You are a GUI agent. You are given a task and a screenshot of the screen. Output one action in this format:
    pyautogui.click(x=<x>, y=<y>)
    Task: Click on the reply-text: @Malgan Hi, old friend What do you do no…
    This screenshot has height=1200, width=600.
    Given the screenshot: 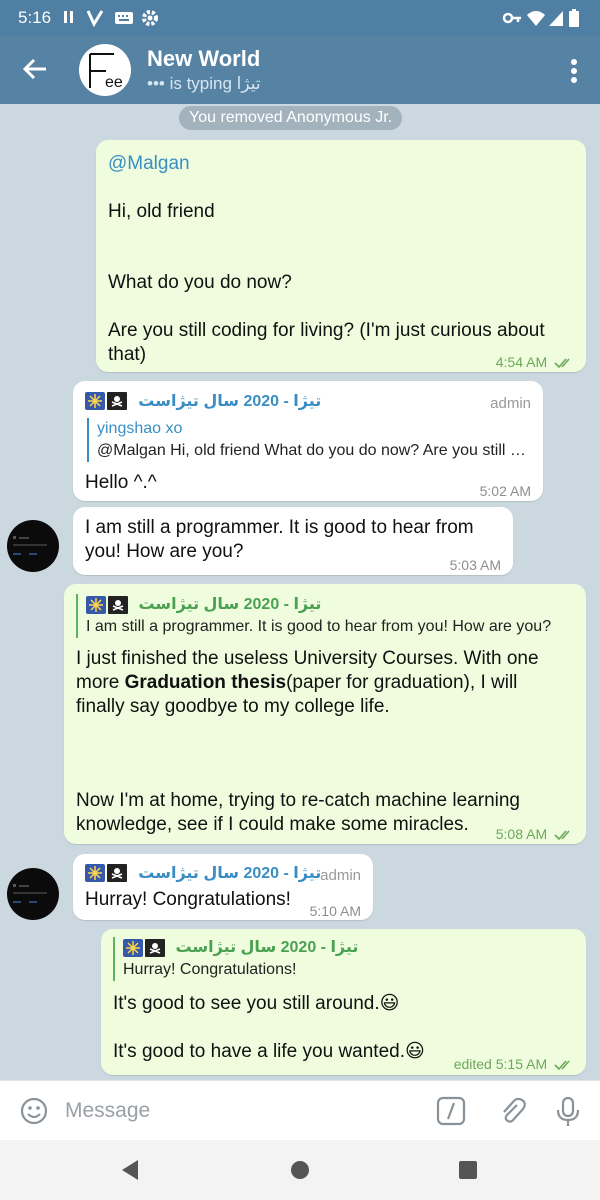 What is the action you would take?
    pyautogui.click(x=313, y=450)
    